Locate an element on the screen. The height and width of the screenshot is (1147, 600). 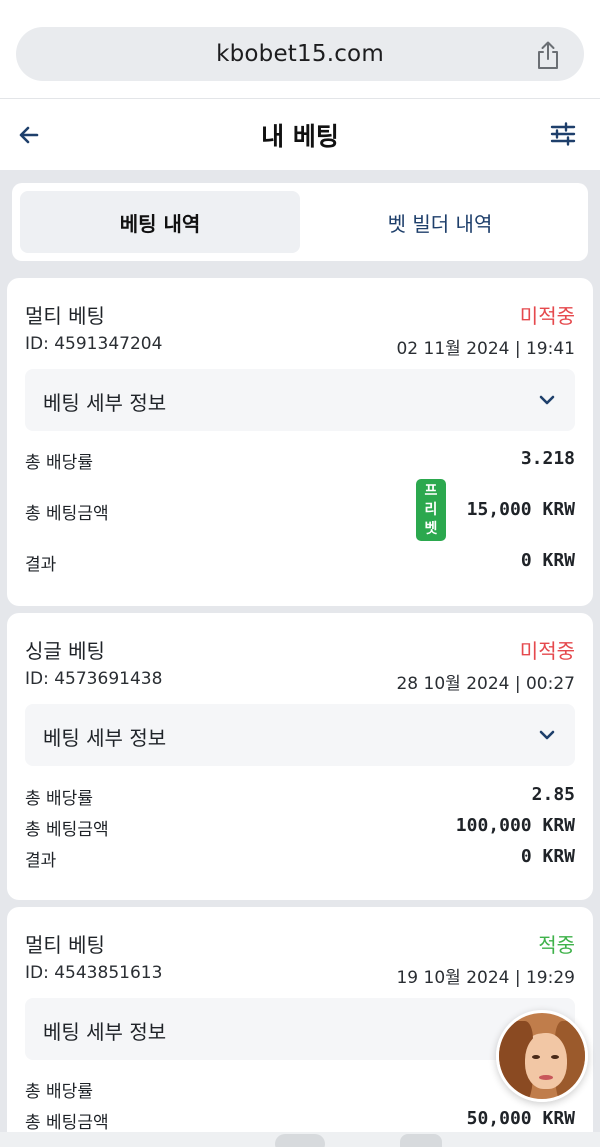
tab-bet-history: 베팅 내역 is located at coordinates (160, 222).